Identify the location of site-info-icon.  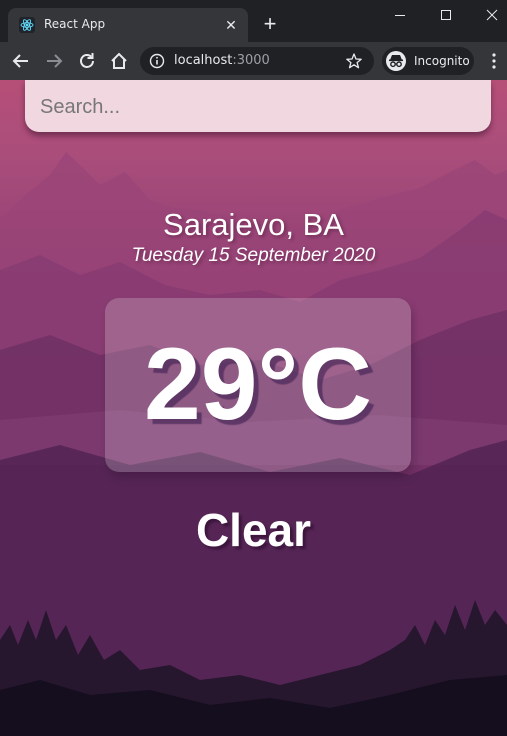
(157, 61).